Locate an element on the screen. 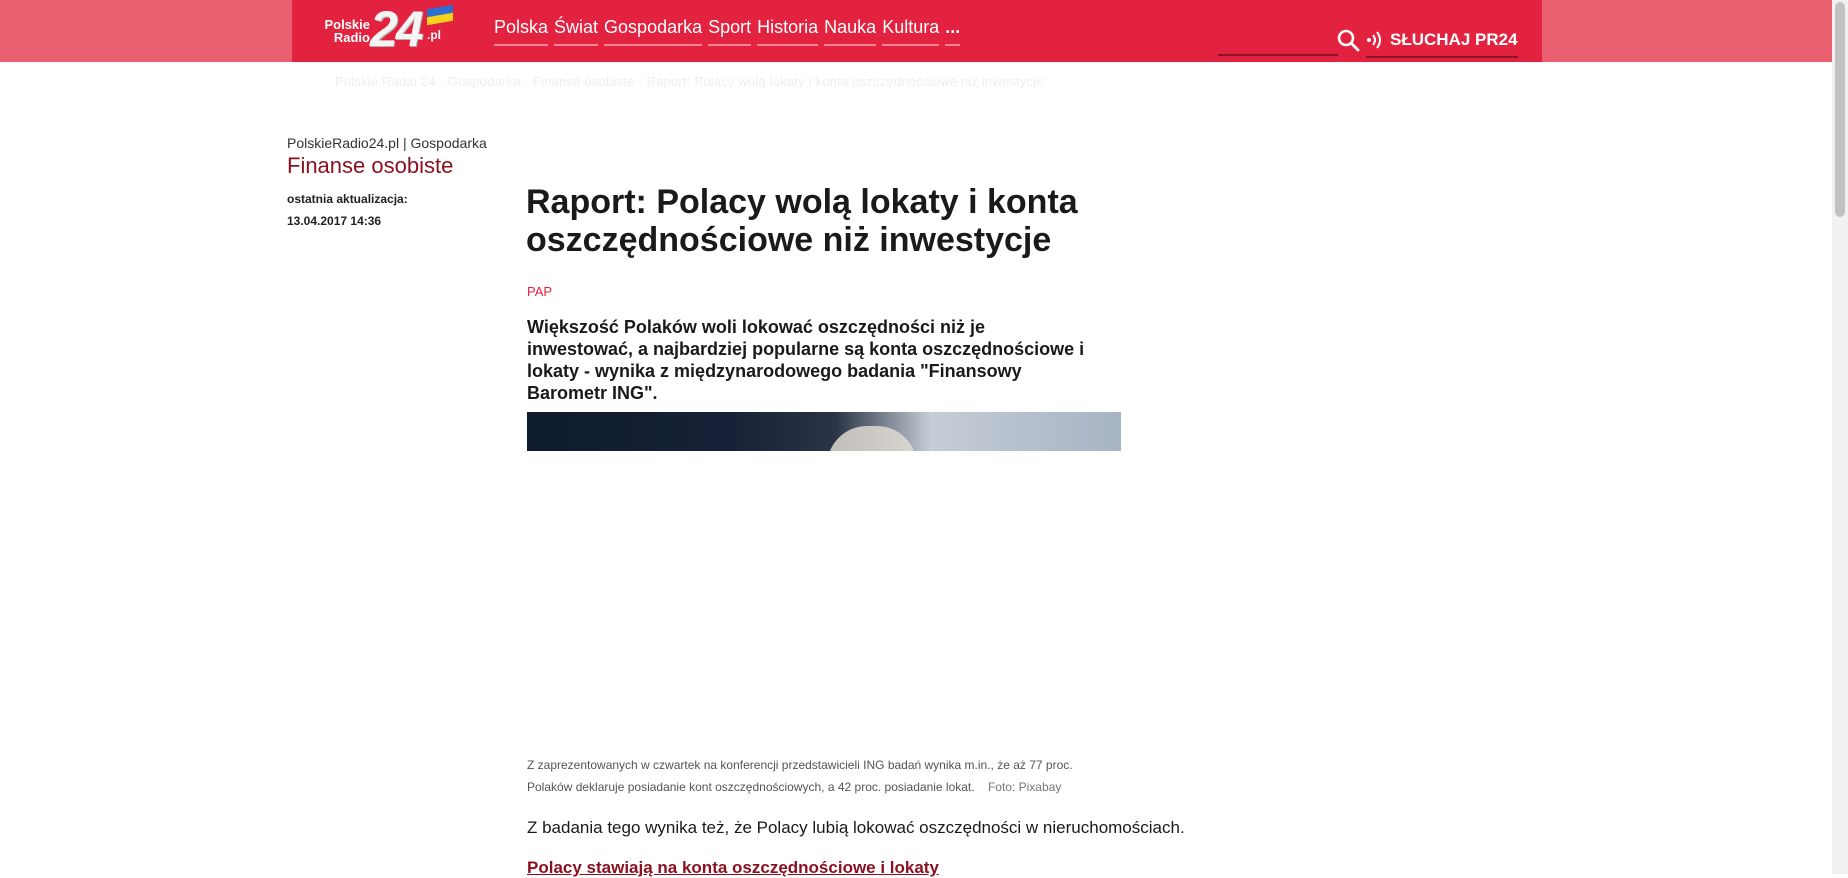  broadcast-icon is located at coordinates (1374, 40).